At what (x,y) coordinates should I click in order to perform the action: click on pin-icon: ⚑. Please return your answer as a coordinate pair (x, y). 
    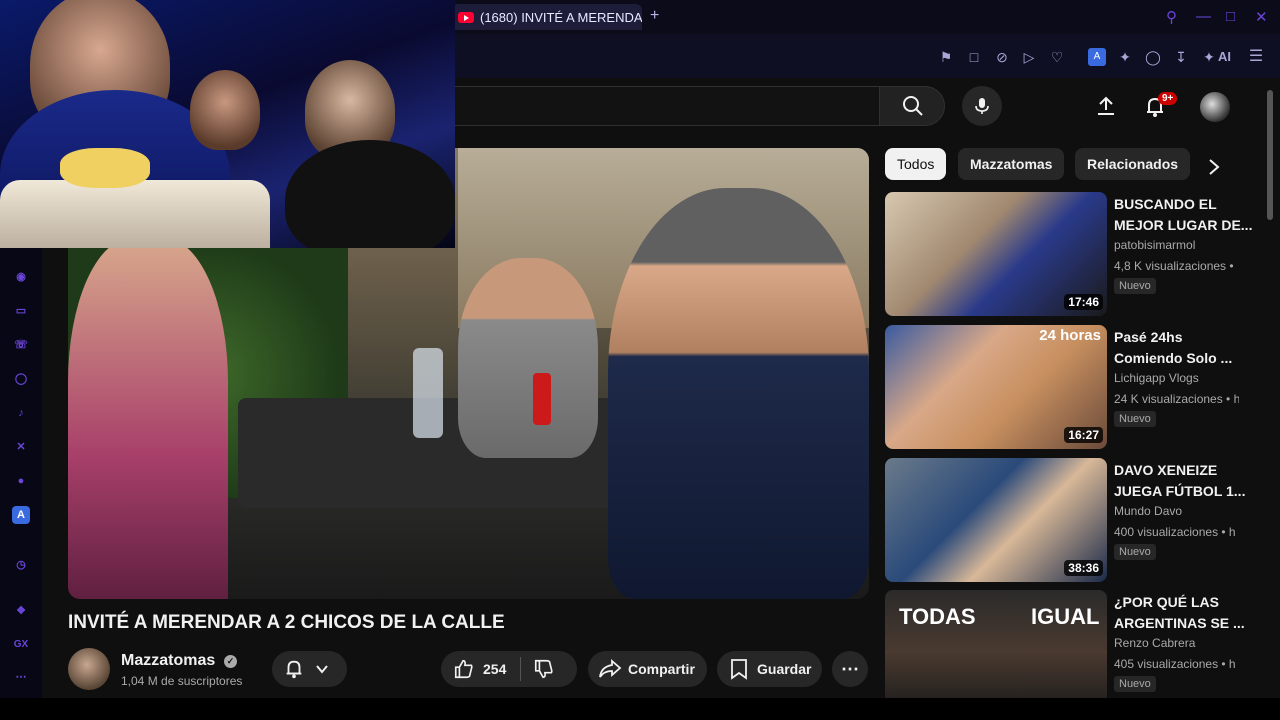
    Looking at the image, I should click on (946, 57).